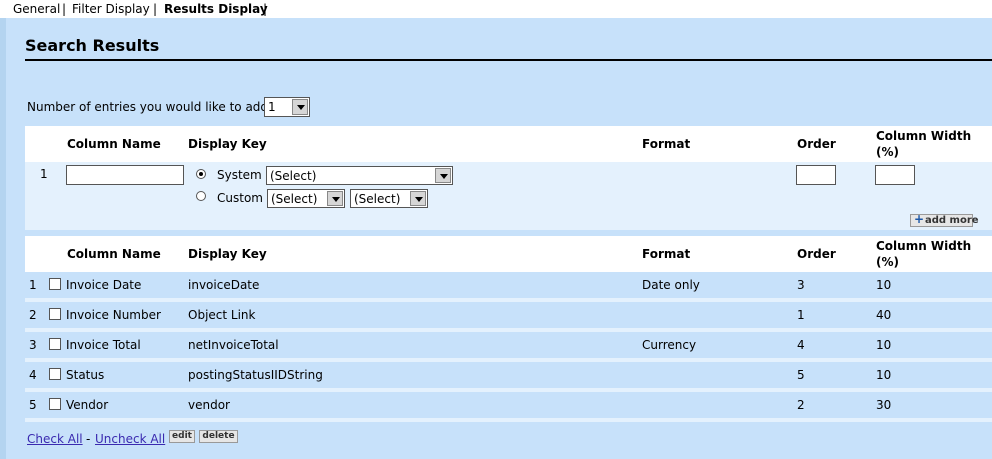 This screenshot has width=992, height=459. What do you see at coordinates (111, 9) in the screenshot?
I see `tab-filter-display: Filter Display` at bounding box center [111, 9].